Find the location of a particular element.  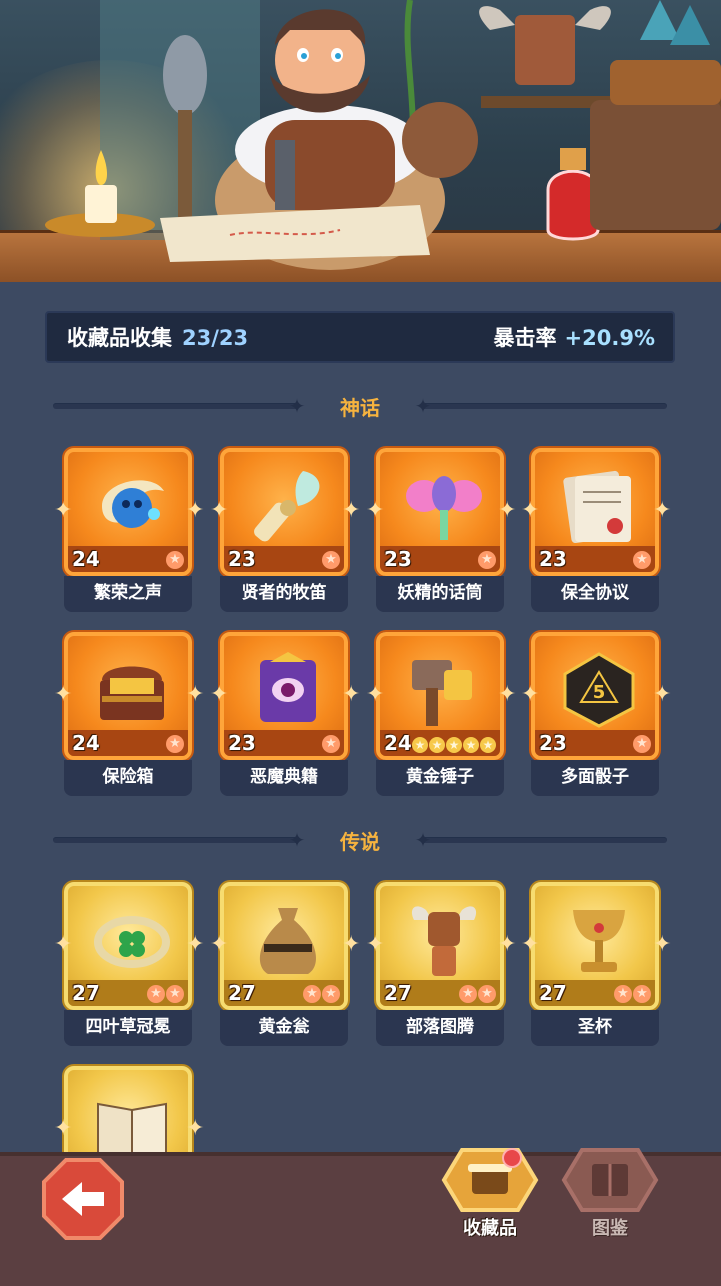

collection-progress: 收藏品收集 23/23 is located at coordinates (157, 337).